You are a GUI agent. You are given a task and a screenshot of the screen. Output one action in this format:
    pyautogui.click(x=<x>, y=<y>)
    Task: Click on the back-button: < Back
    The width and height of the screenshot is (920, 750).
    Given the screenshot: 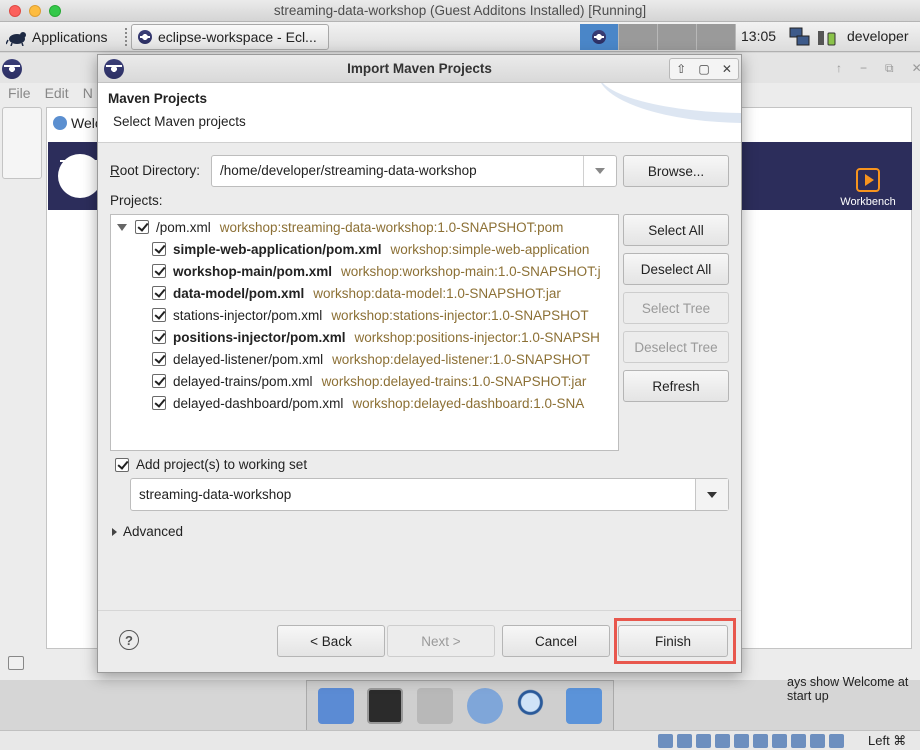 What is the action you would take?
    pyautogui.click(x=331, y=641)
    